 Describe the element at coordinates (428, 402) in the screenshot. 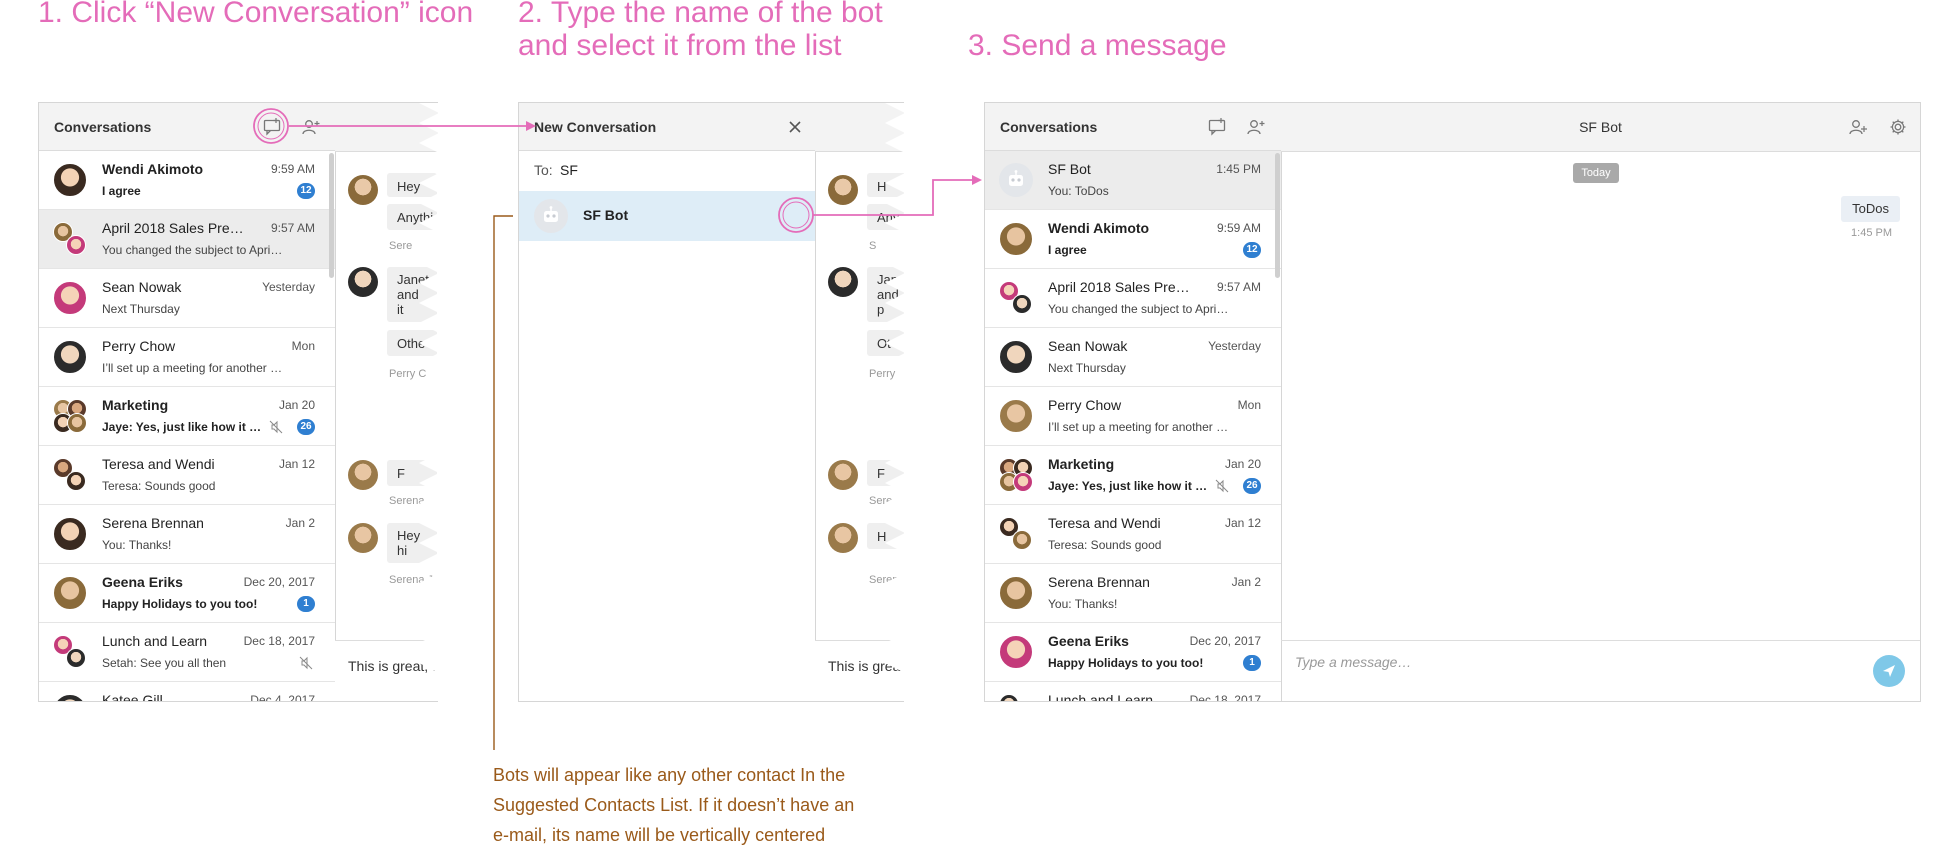

I see `cutoff-edge` at that location.